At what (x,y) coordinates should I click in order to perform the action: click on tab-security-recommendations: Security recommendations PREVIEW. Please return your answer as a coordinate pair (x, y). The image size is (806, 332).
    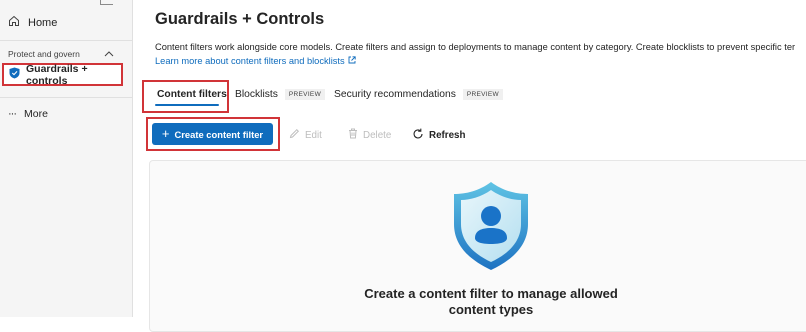
    Looking at the image, I should click on (418, 94).